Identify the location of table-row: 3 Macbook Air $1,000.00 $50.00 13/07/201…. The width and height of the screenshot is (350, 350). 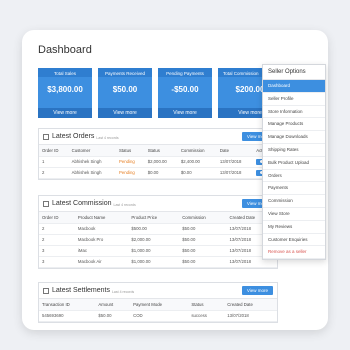
(158, 262).